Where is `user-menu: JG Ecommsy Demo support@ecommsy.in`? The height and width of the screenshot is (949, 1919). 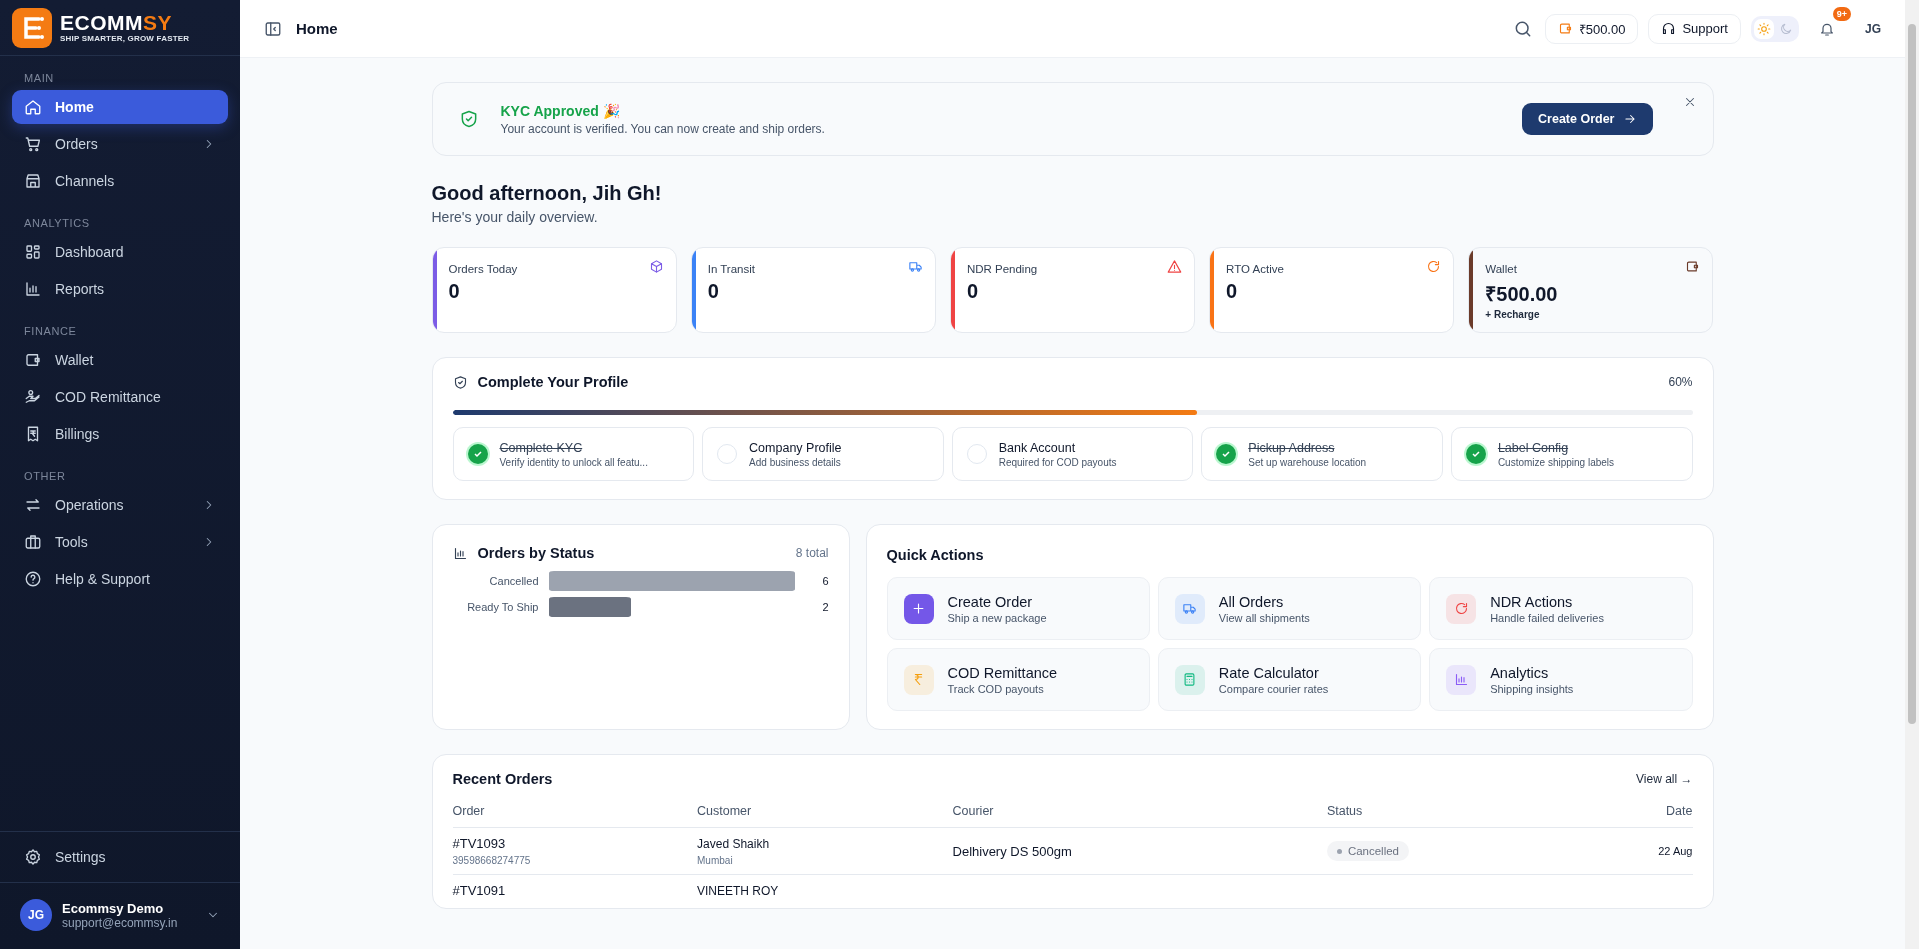
user-menu: JG Ecommsy Demo support@ecommsy.in is located at coordinates (120, 916).